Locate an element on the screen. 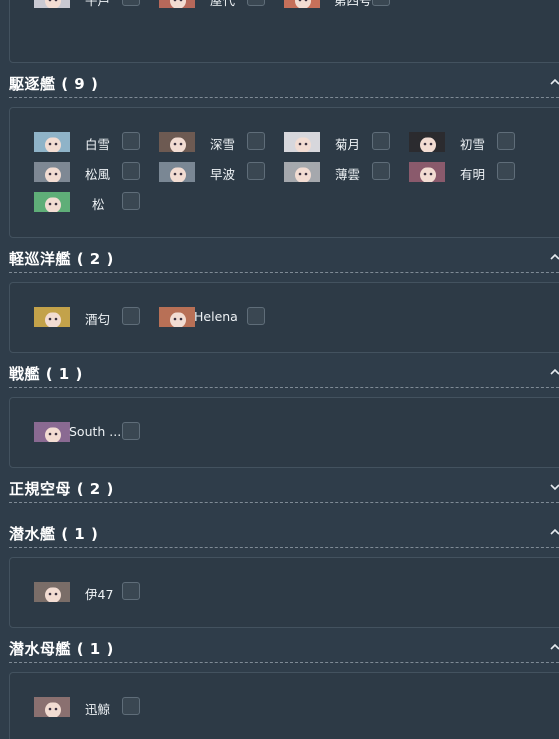 The height and width of the screenshot is (739, 559). ship-item: 松風 is located at coordinates (96, 172).